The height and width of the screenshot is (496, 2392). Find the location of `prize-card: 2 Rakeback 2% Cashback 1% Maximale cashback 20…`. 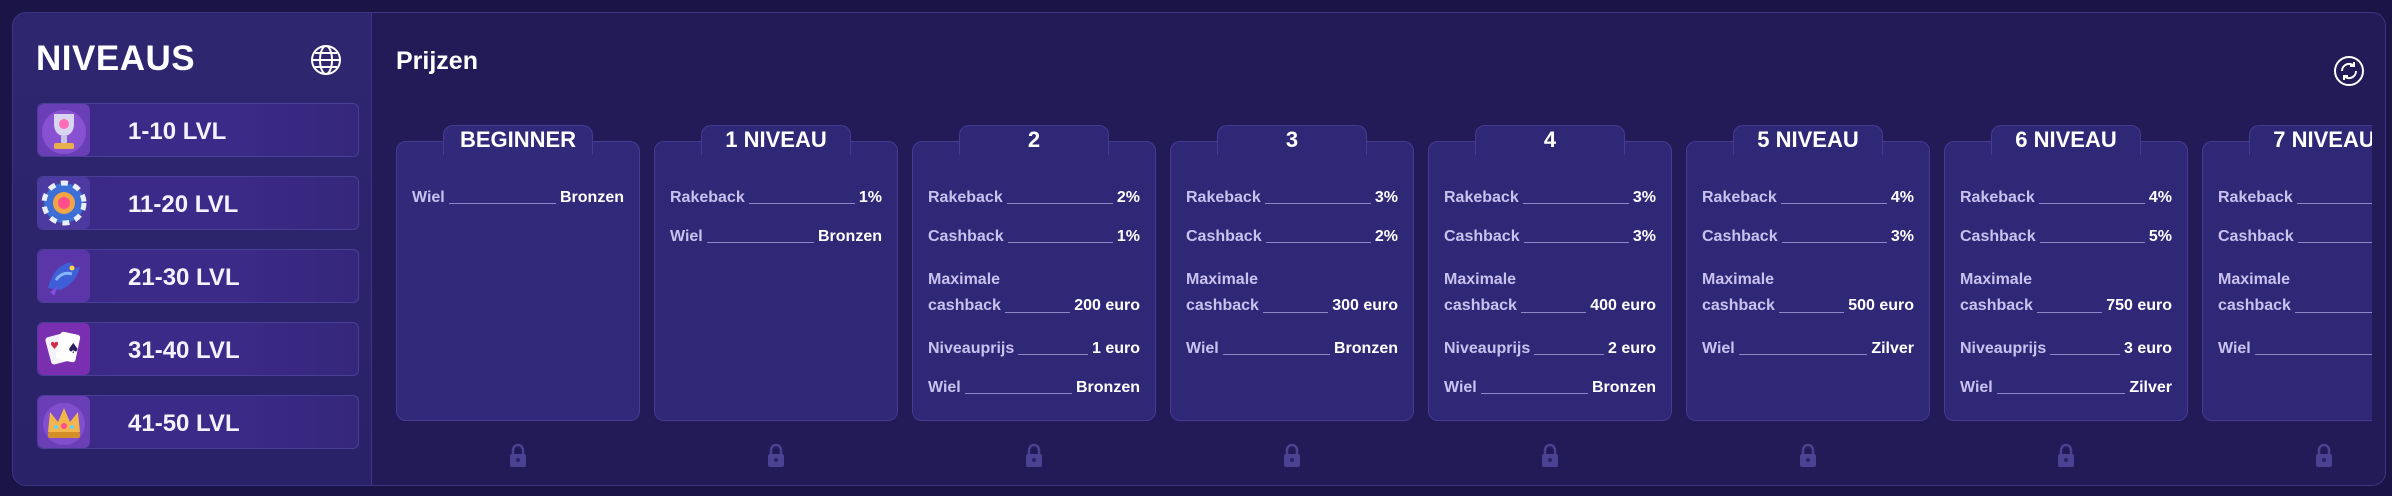

prize-card: 2 Rakeback 2% Cashback 1% Maximale cashback 20… is located at coordinates (1034, 267).